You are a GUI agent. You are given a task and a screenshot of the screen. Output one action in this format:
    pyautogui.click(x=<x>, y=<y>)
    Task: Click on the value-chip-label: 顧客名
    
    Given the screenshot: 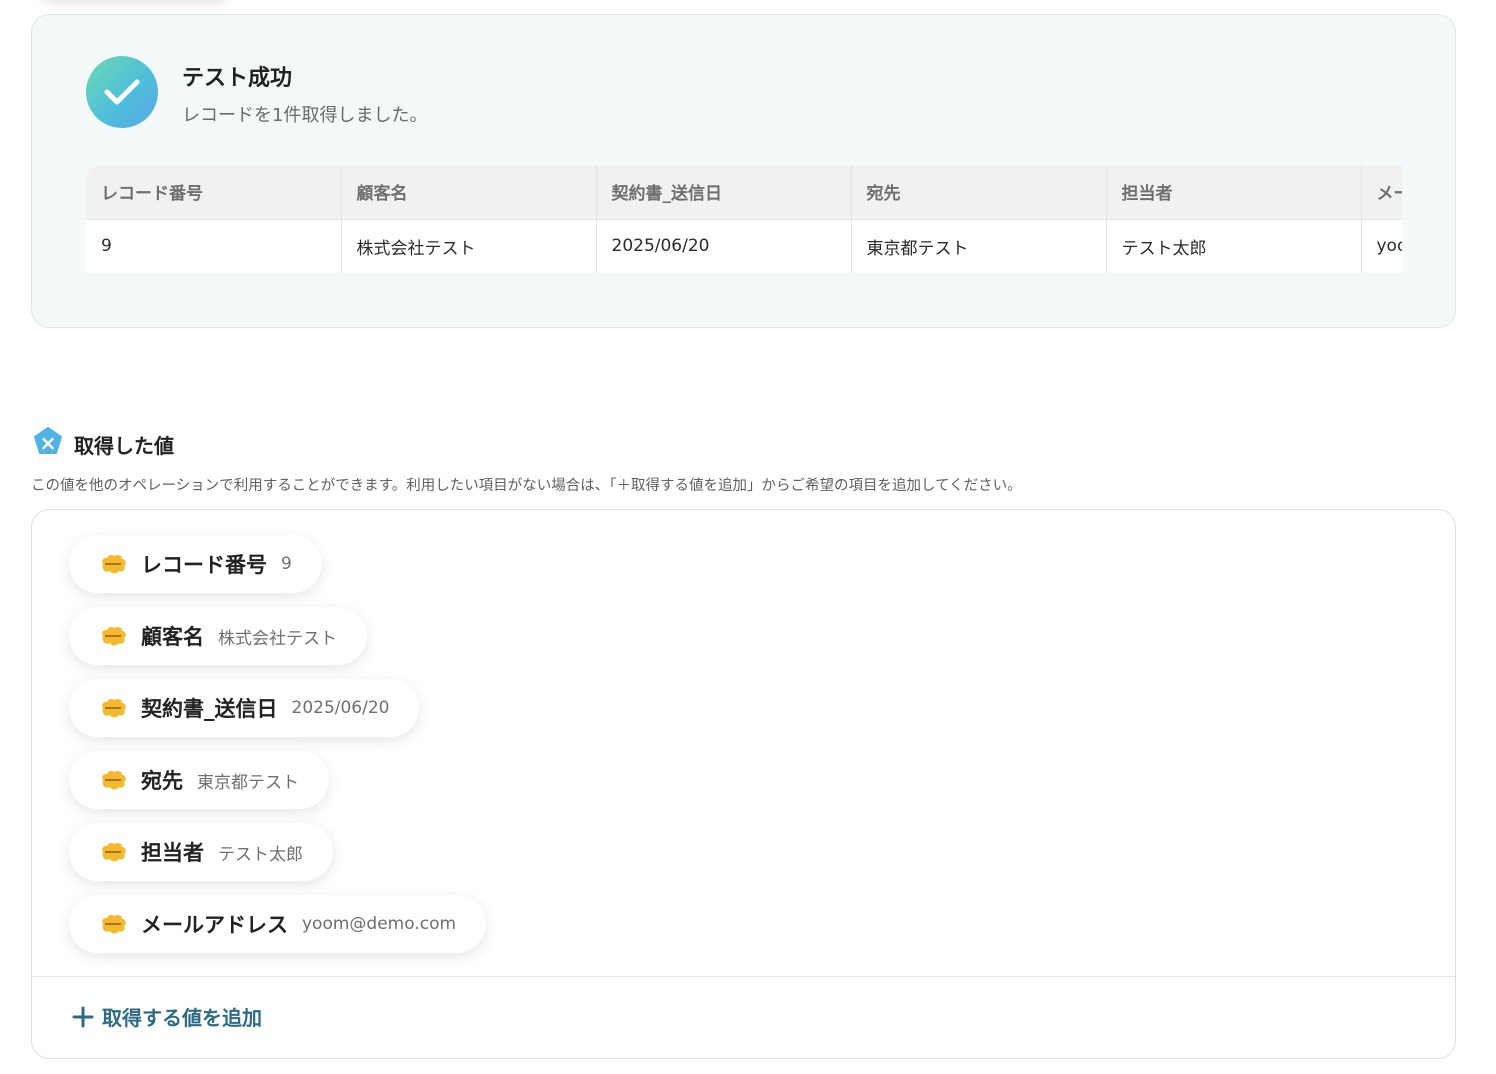 What is the action you would take?
    pyautogui.click(x=172, y=637)
    